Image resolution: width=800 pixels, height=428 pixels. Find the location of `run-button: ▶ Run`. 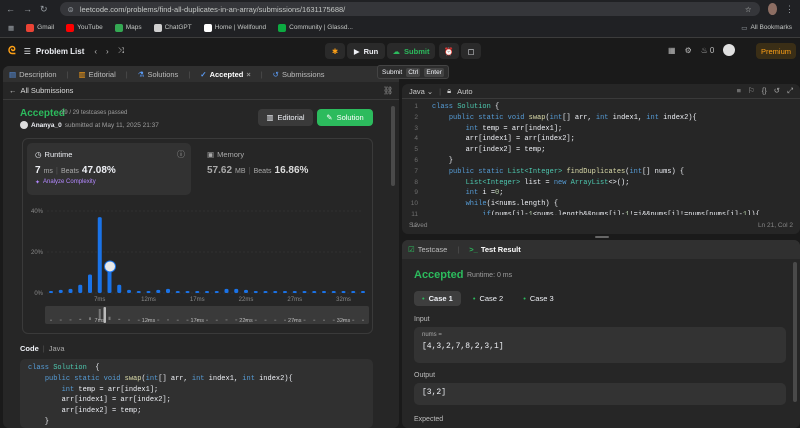

run-button: ▶ Run is located at coordinates (366, 51).